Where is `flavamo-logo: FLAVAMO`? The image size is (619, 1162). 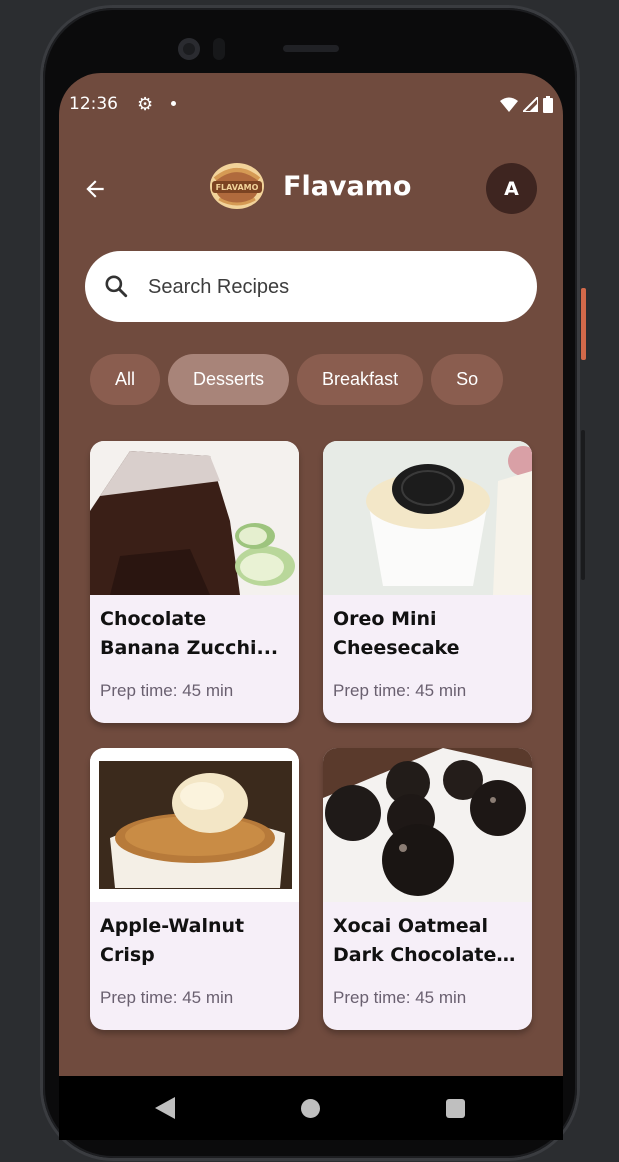 flavamo-logo: FLAVAMO is located at coordinates (237, 186).